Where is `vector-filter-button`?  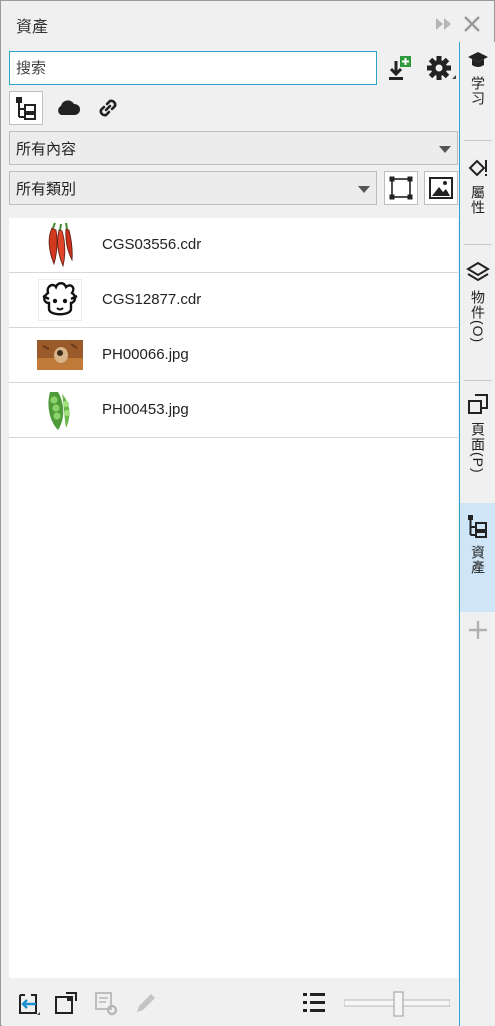
vector-filter-button is located at coordinates (401, 188).